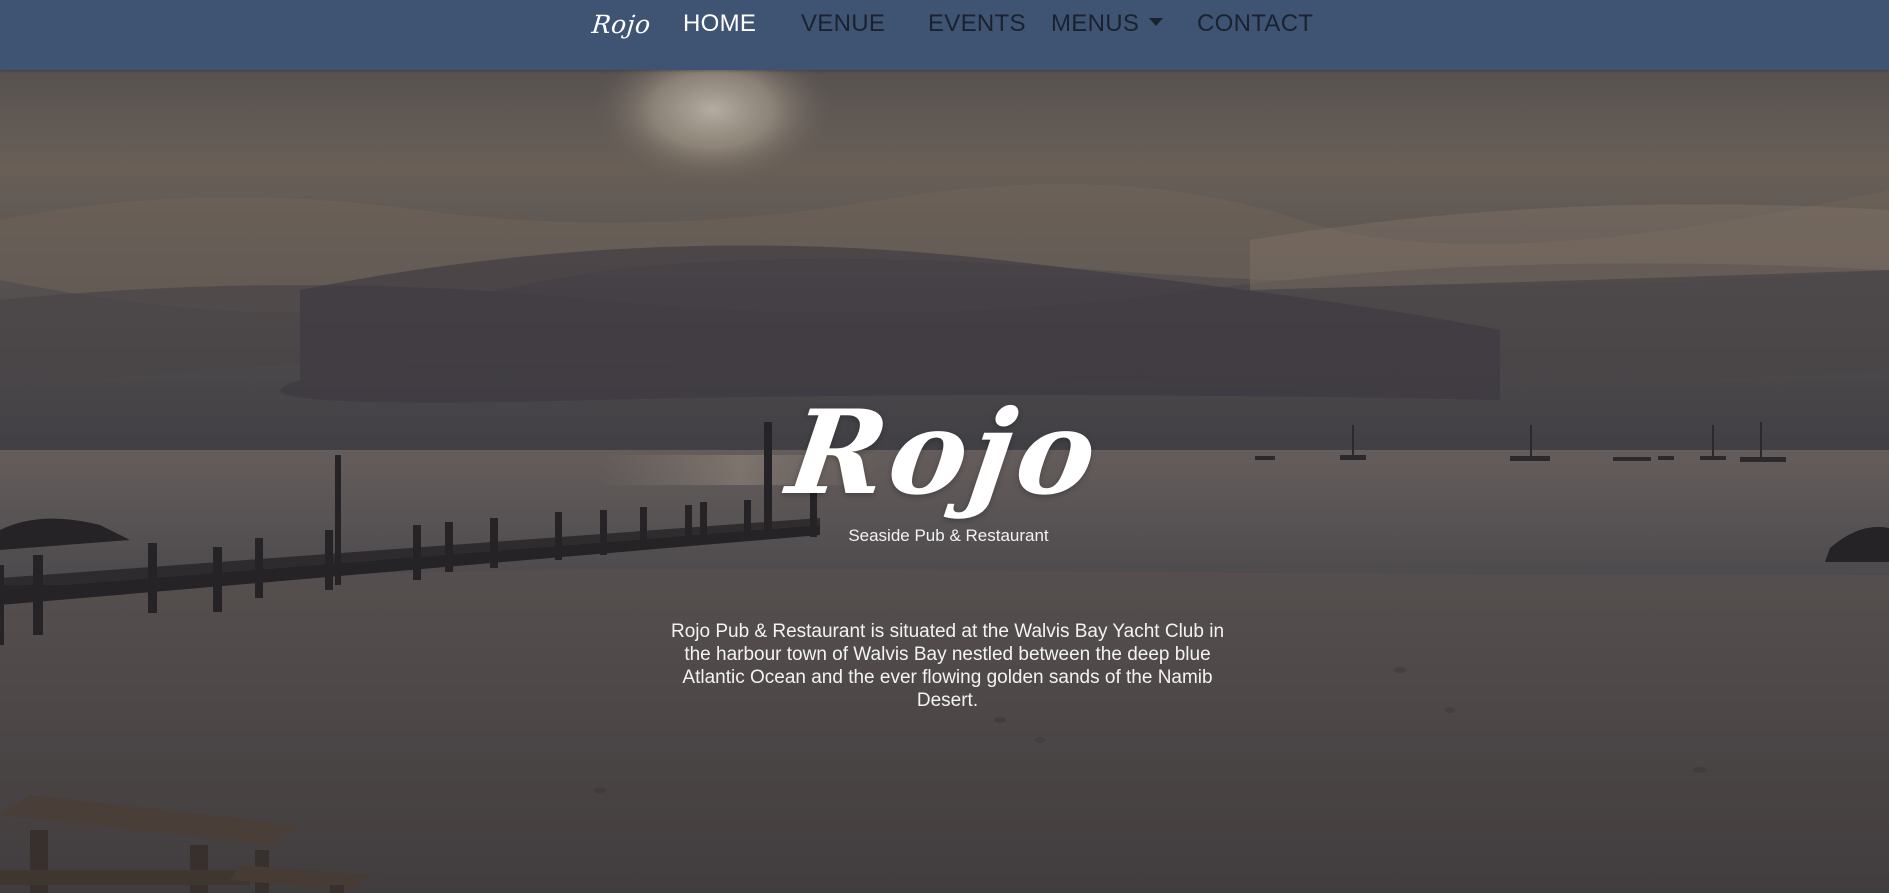 This screenshot has width=1889, height=893. I want to click on navbar: Rojo HOME VENUE EVENTS MENUS CONTACT, so click(944, 35).